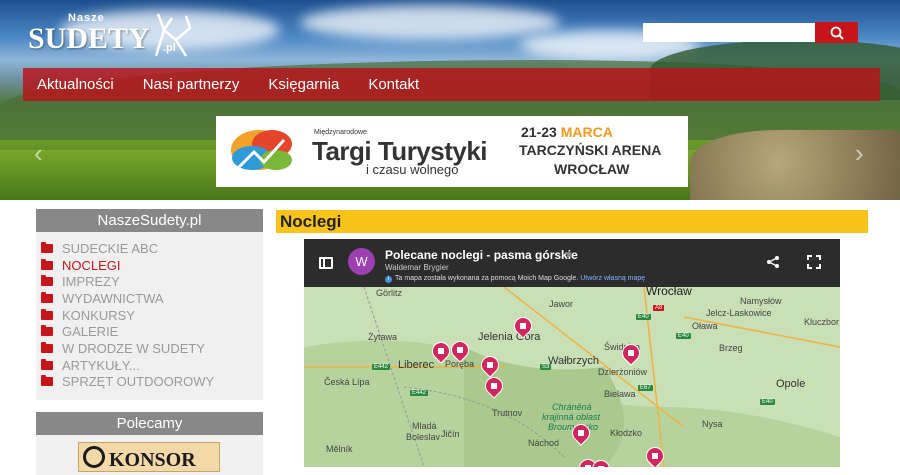  What do you see at coordinates (152, 331) in the screenshot?
I see `sidebar-item-galerie: GALERIE` at bounding box center [152, 331].